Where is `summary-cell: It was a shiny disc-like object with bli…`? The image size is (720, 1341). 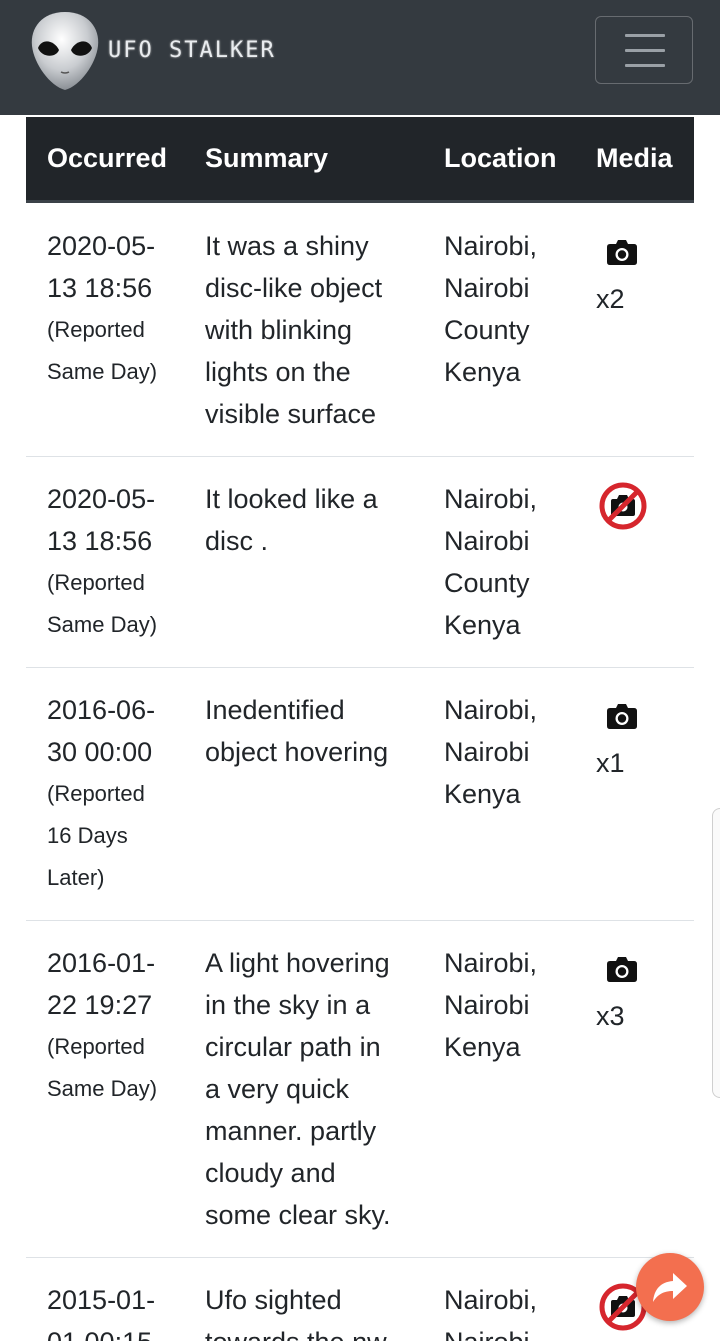 summary-cell: It was a shiny disc-like object with bli… is located at coordinates (294, 330).